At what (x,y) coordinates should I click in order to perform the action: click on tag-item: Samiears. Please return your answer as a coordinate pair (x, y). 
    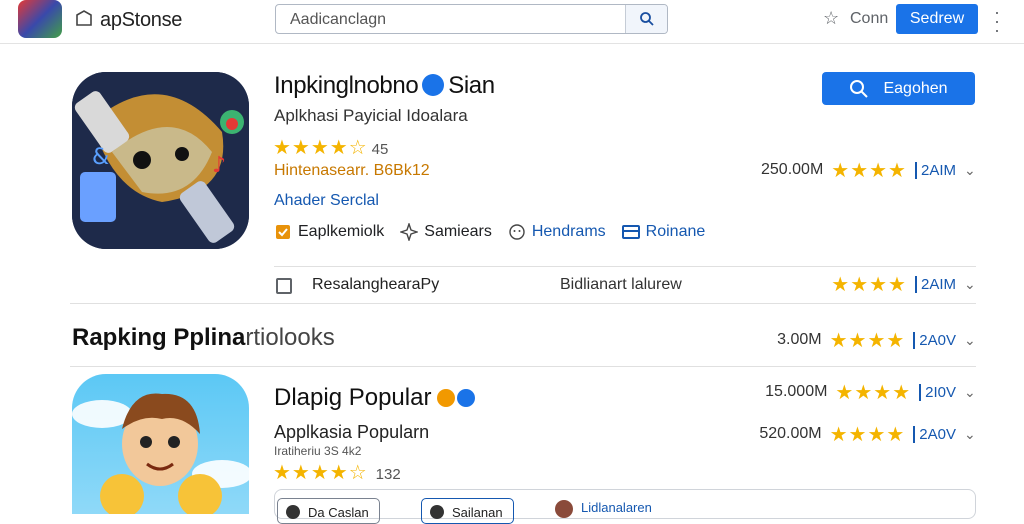
    Looking at the image, I should click on (446, 232).